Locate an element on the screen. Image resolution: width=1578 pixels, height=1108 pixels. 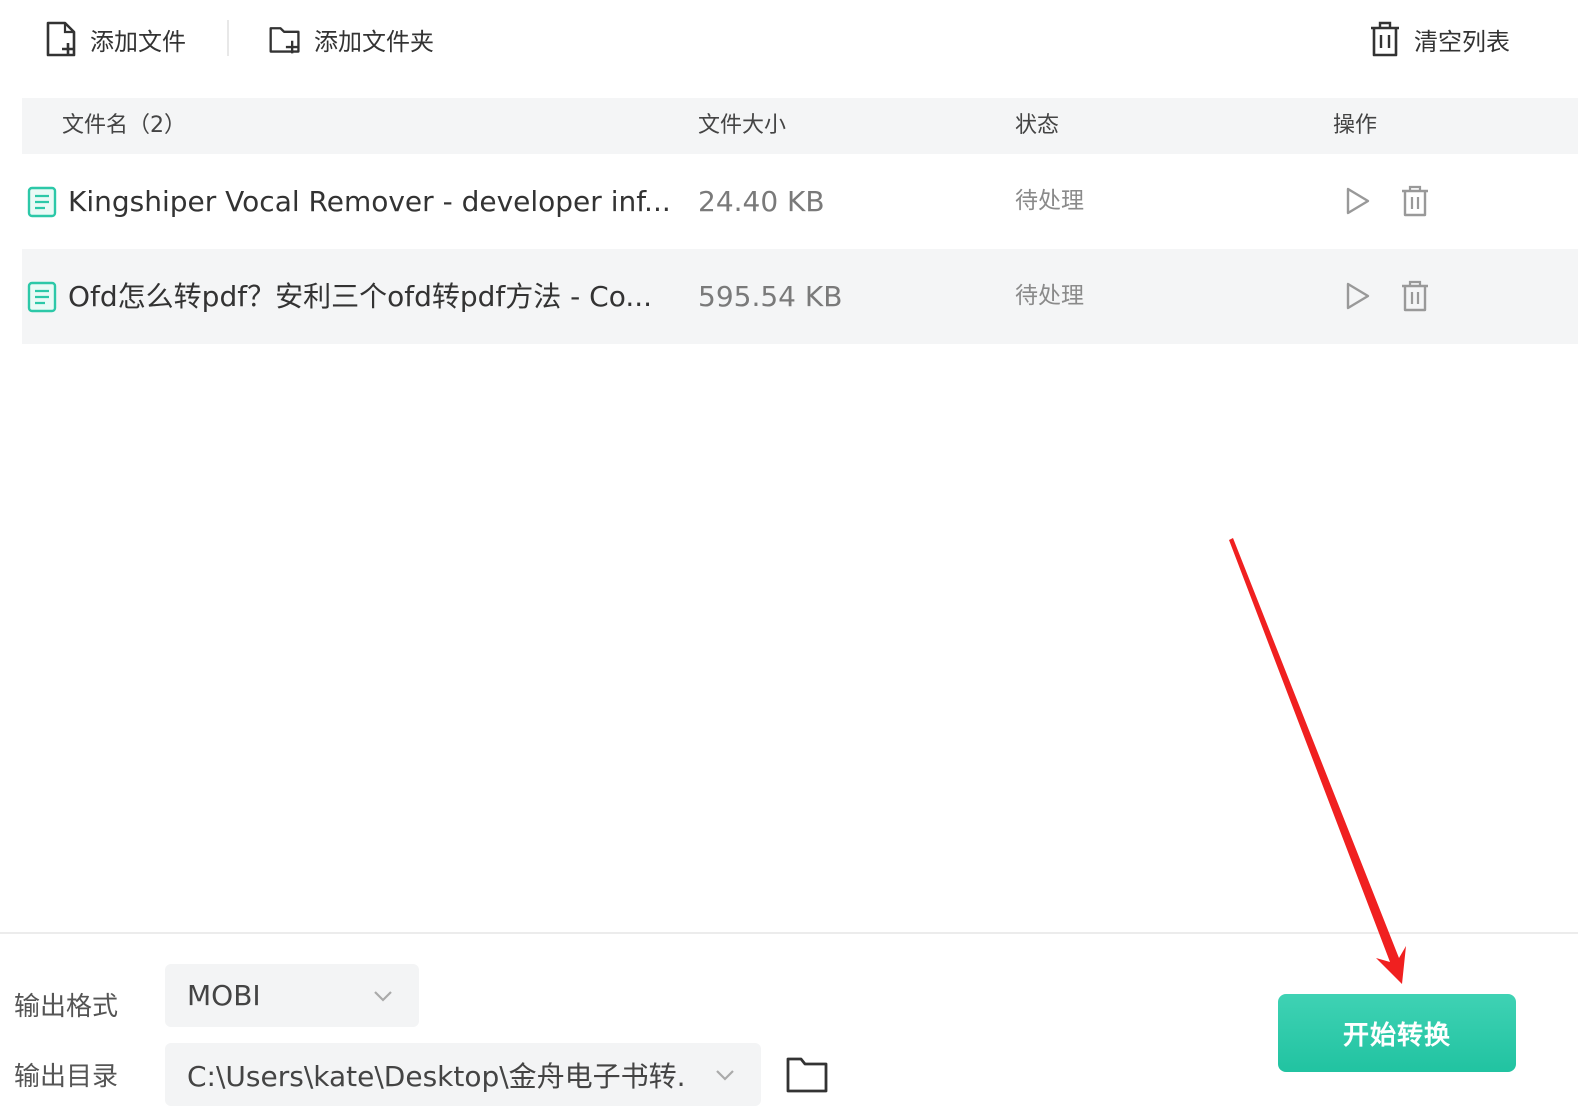
add-folder-button: 添加文件夹 is located at coordinates (351, 39).